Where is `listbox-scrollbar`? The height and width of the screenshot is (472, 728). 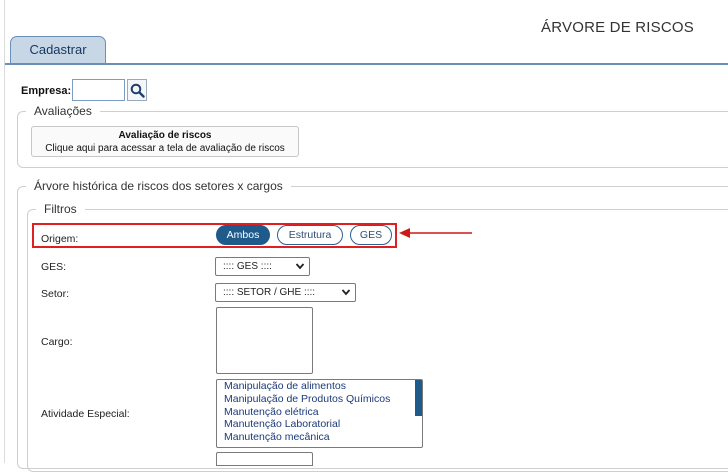 listbox-scrollbar is located at coordinates (418, 398).